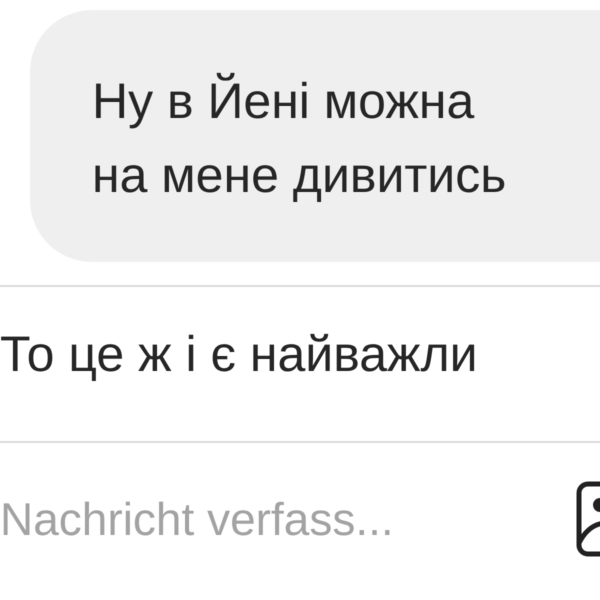 Image resolution: width=600 pixels, height=600 pixels. I want to click on message-text: на мене дивитись, so click(299, 175).